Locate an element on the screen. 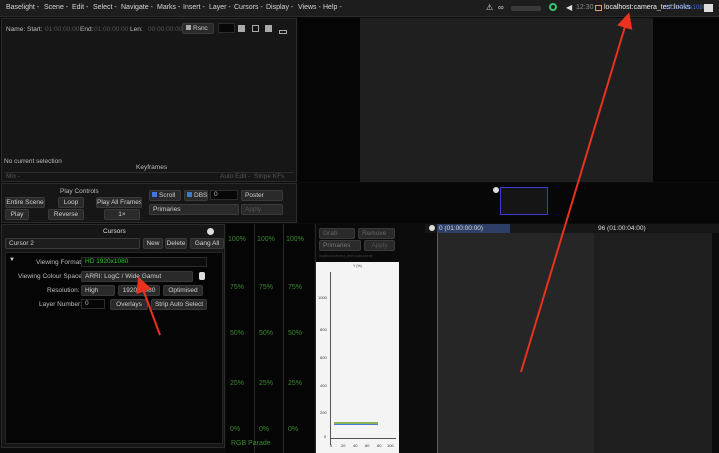 This screenshot has height=453, width=719. arrow-to-viewing-format is located at coordinates (148, 306).